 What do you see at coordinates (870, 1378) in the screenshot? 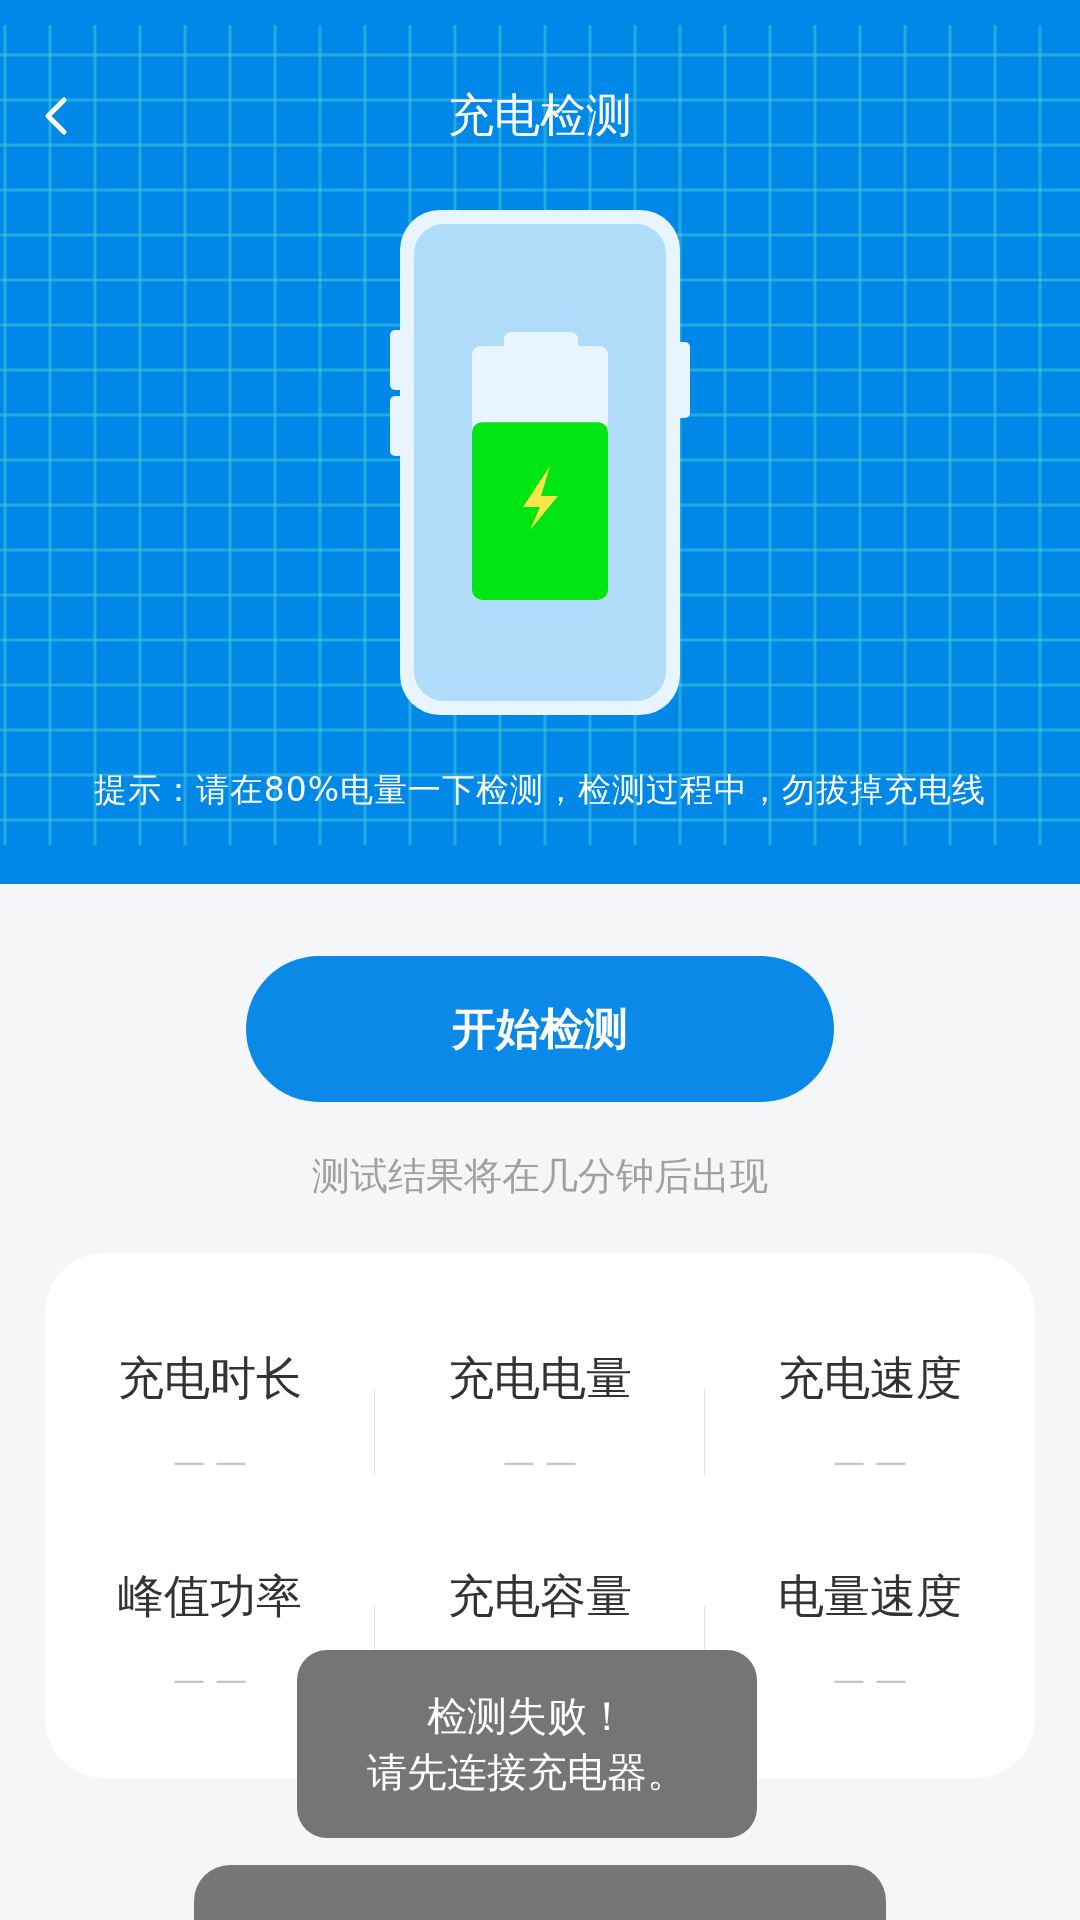
I see `stat-label: 充电速度` at bounding box center [870, 1378].